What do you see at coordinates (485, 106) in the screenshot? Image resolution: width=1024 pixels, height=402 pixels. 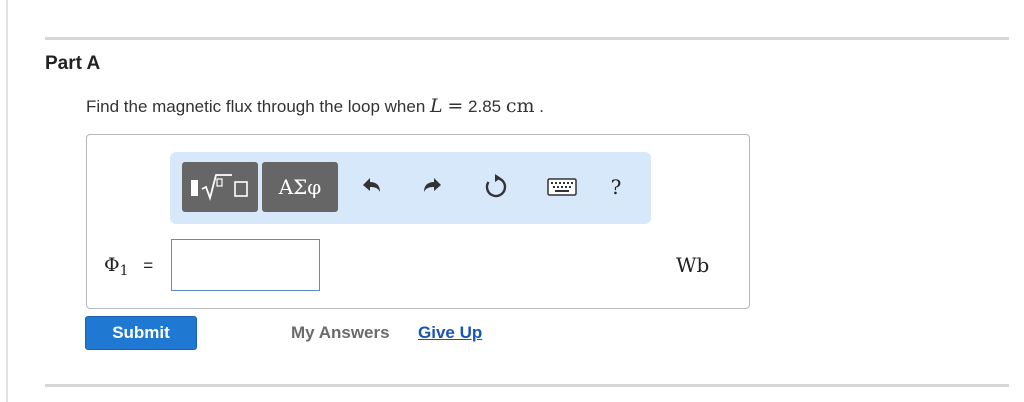 I see `question-value: 2.85` at bounding box center [485, 106].